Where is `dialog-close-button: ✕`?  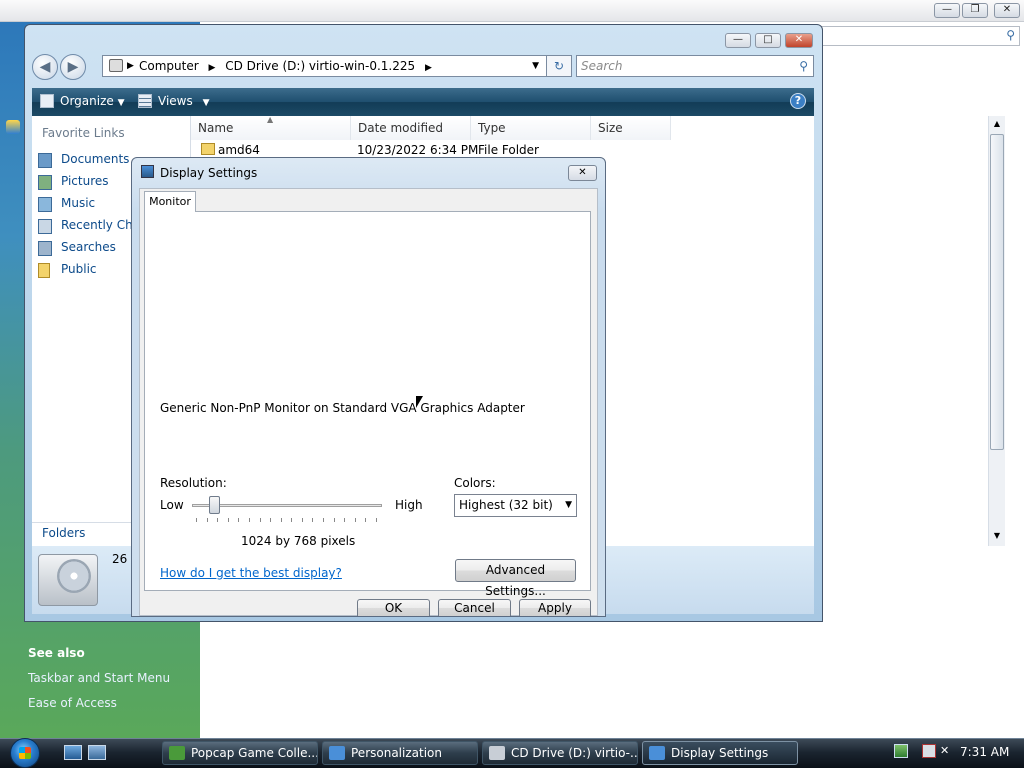
dialog-close-button: ✕ is located at coordinates (582, 173).